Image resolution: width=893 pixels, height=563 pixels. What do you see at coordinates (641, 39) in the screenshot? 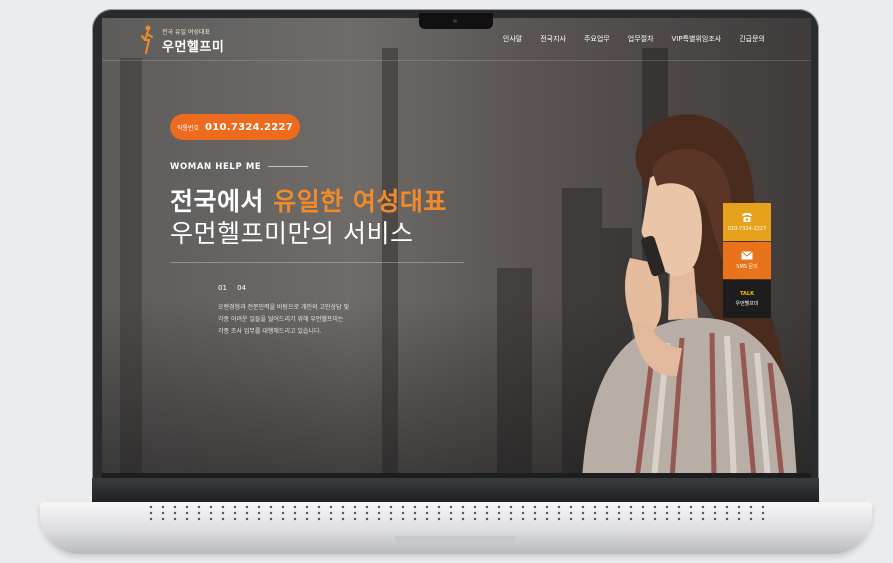
I see `nav-item-procedure: 업무절차` at bounding box center [641, 39].